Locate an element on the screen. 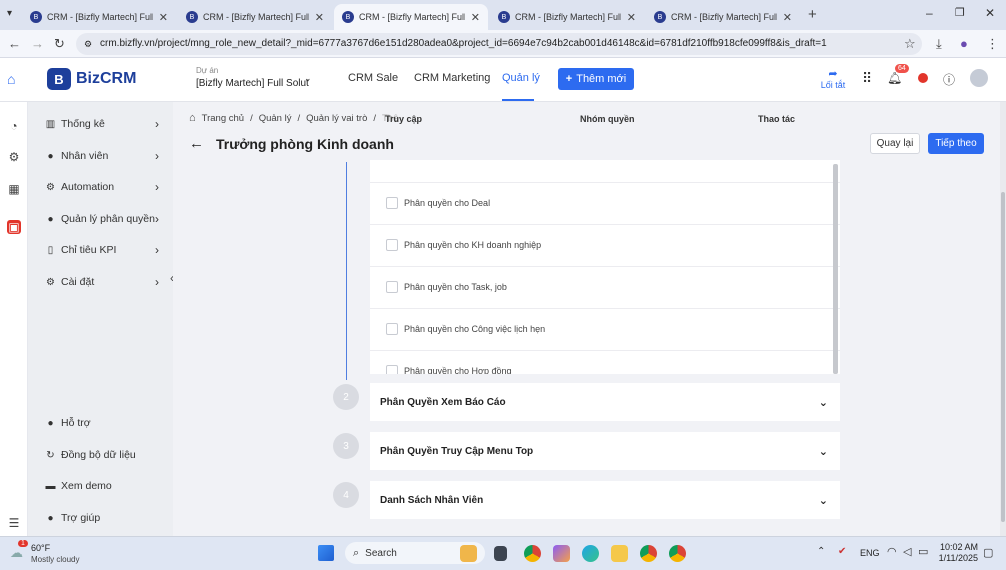 The height and width of the screenshot is (570, 1006). browser-tab-active: BCRM - [Bizfly Martech] Full Solu✕ is located at coordinates (411, 17).